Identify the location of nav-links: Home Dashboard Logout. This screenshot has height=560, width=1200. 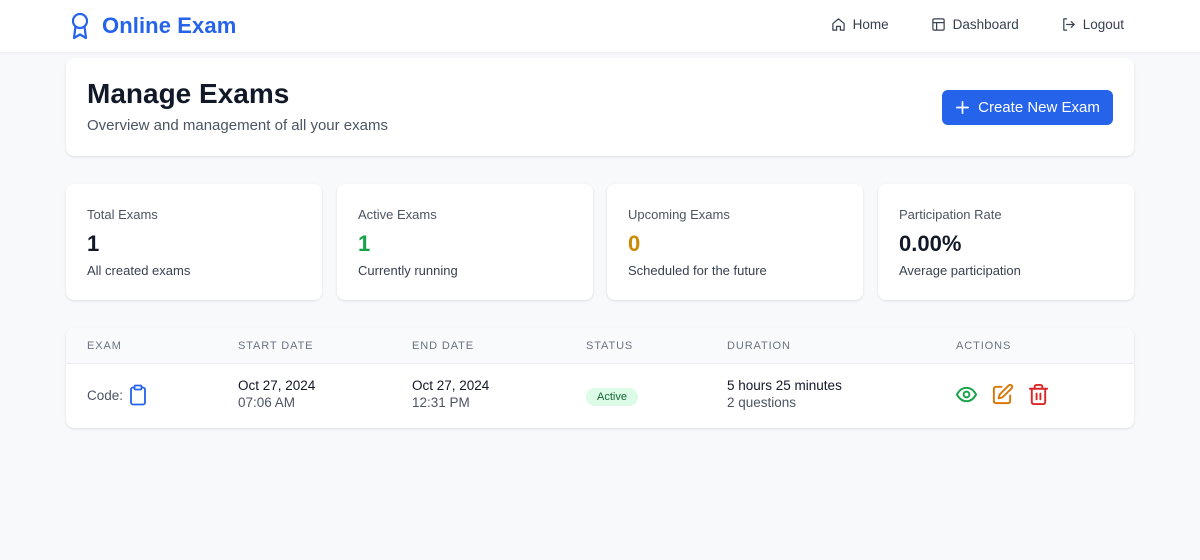
(977, 24).